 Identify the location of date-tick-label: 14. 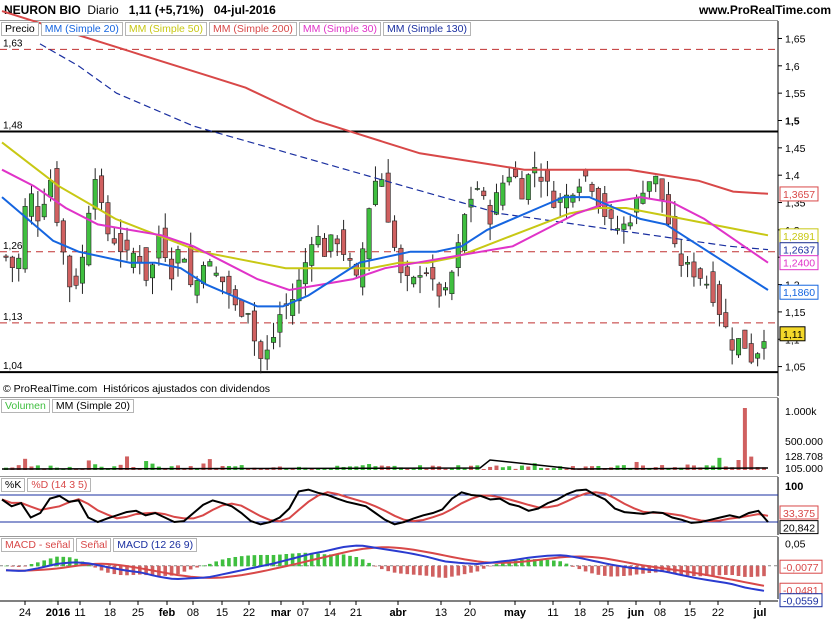
(330, 613).